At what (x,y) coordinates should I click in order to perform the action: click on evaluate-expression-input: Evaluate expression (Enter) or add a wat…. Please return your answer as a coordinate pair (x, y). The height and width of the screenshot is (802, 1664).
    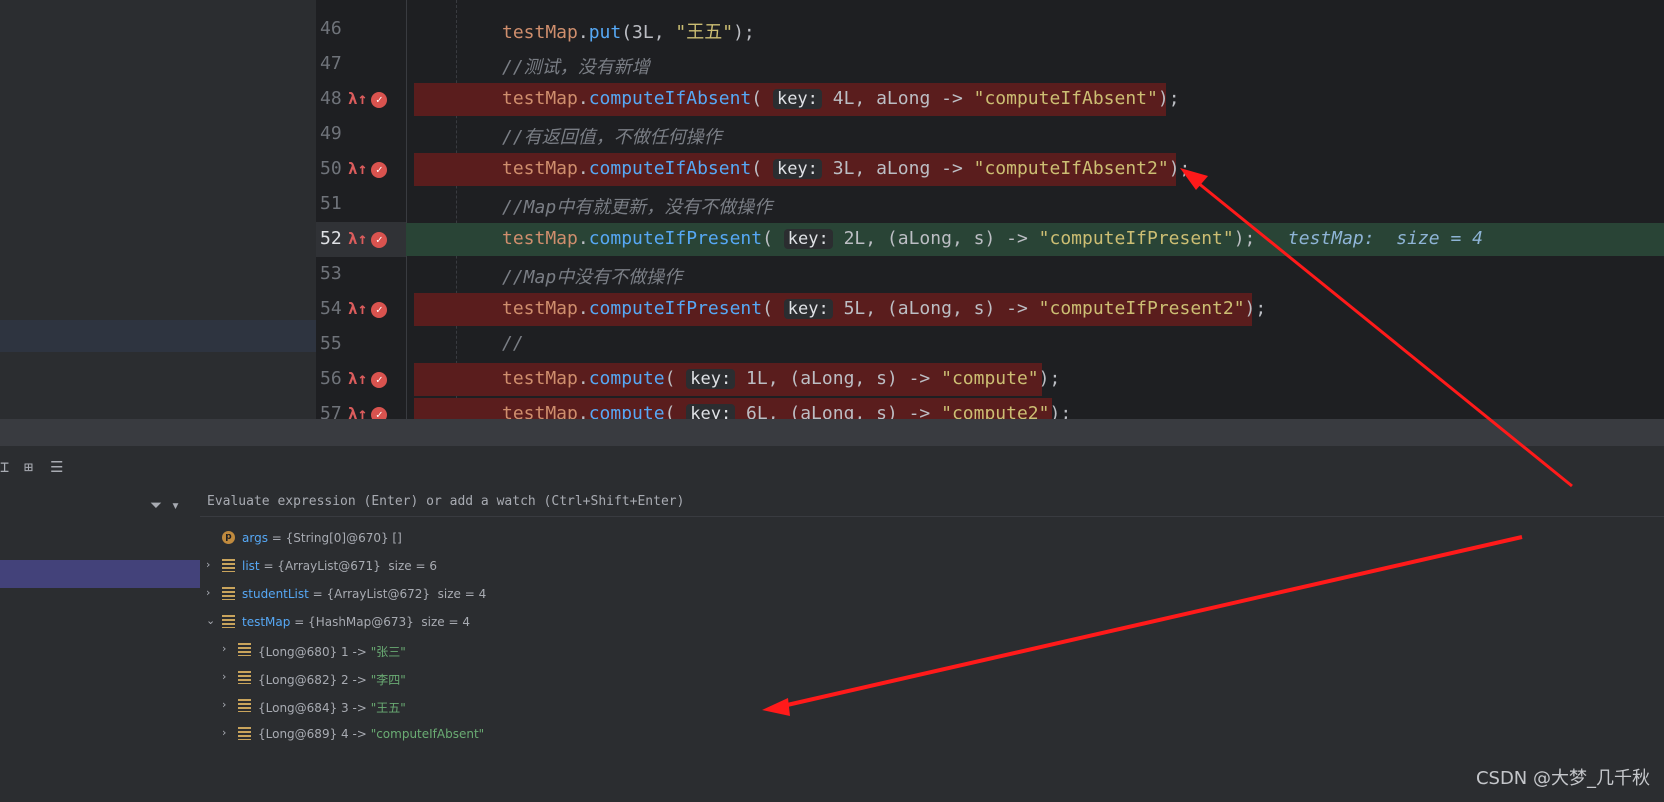
    Looking at the image, I should click on (932, 502).